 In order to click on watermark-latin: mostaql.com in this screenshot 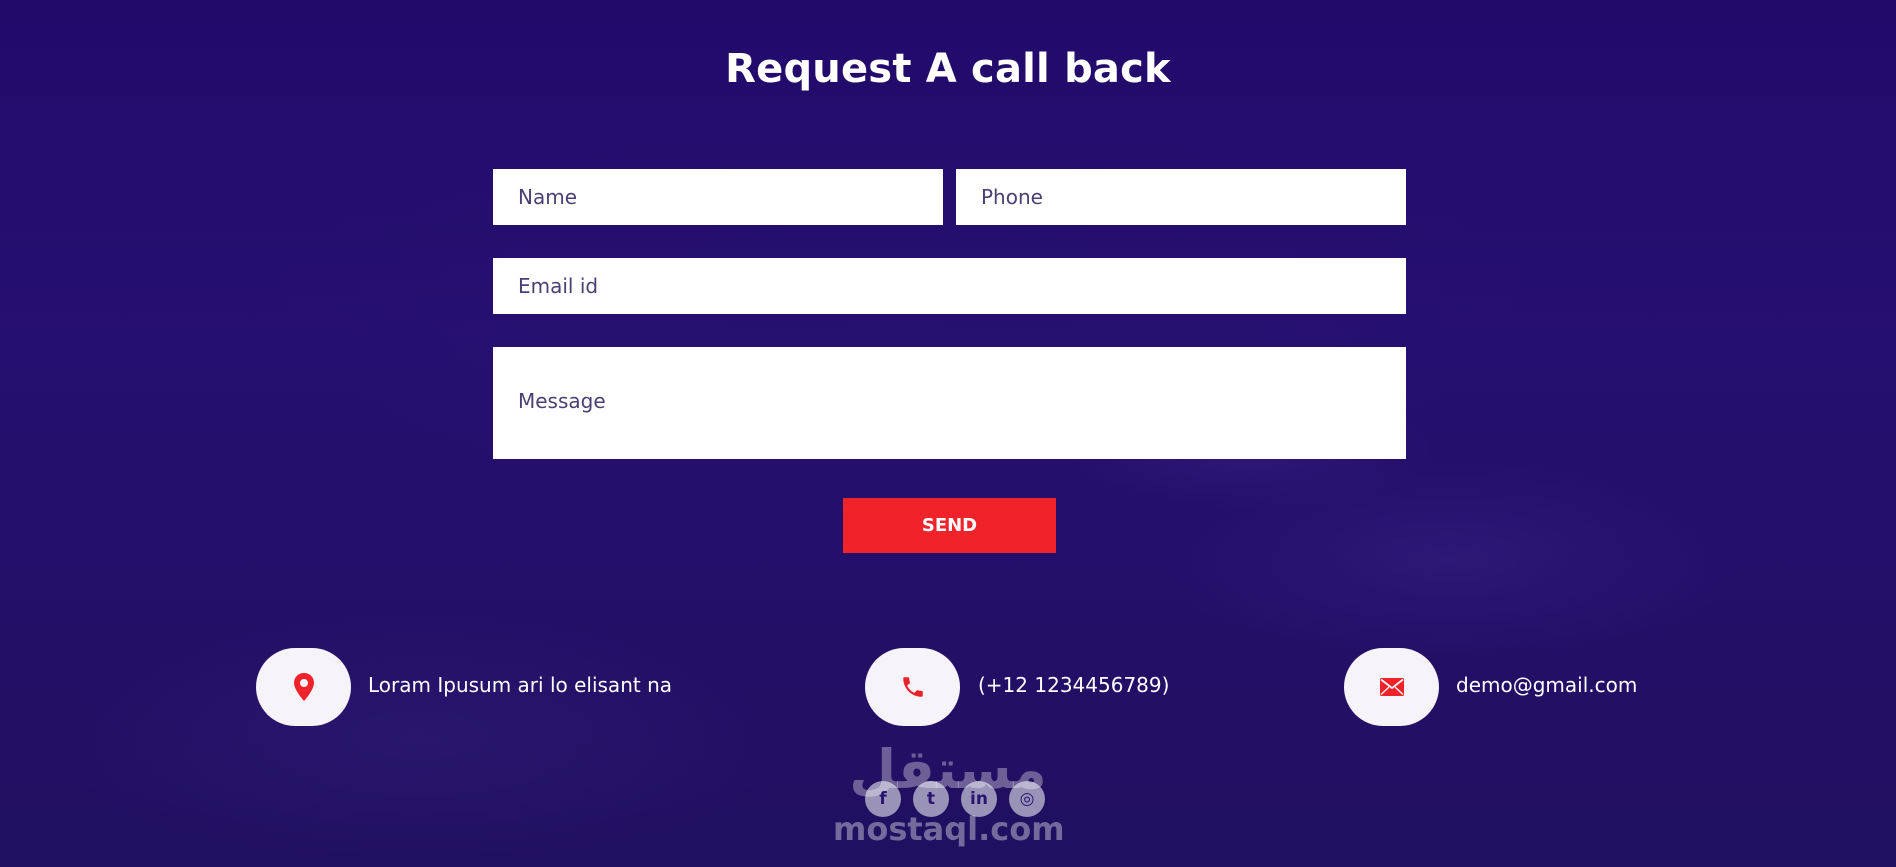, I will do `click(949, 829)`.